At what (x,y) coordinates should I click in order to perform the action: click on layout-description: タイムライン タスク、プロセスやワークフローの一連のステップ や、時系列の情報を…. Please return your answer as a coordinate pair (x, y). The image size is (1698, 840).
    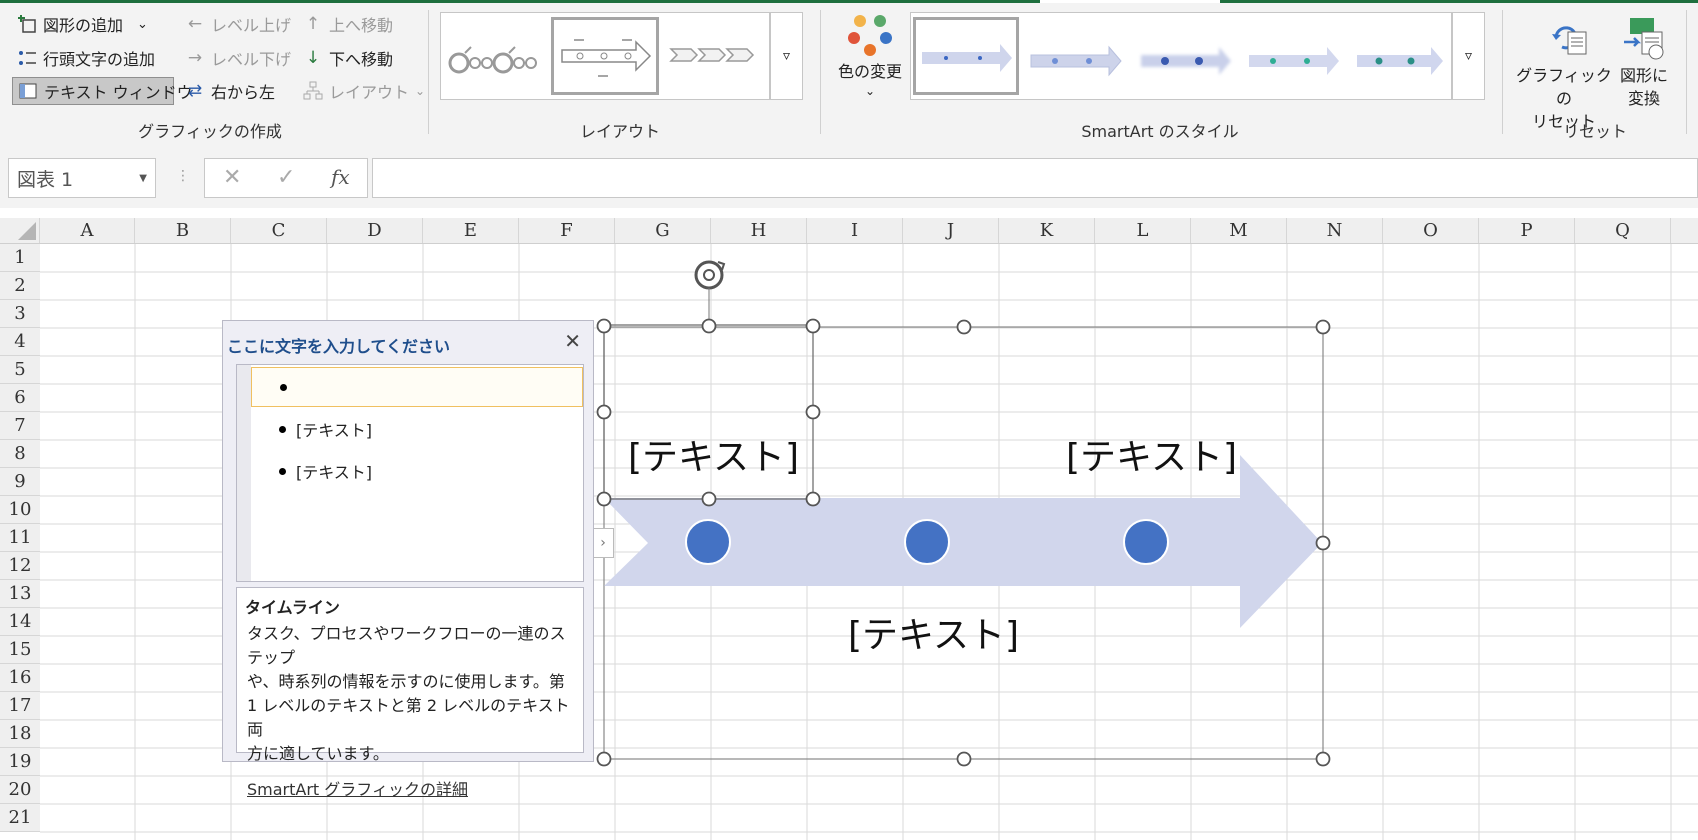
    Looking at the image, I should click on (410, 693).